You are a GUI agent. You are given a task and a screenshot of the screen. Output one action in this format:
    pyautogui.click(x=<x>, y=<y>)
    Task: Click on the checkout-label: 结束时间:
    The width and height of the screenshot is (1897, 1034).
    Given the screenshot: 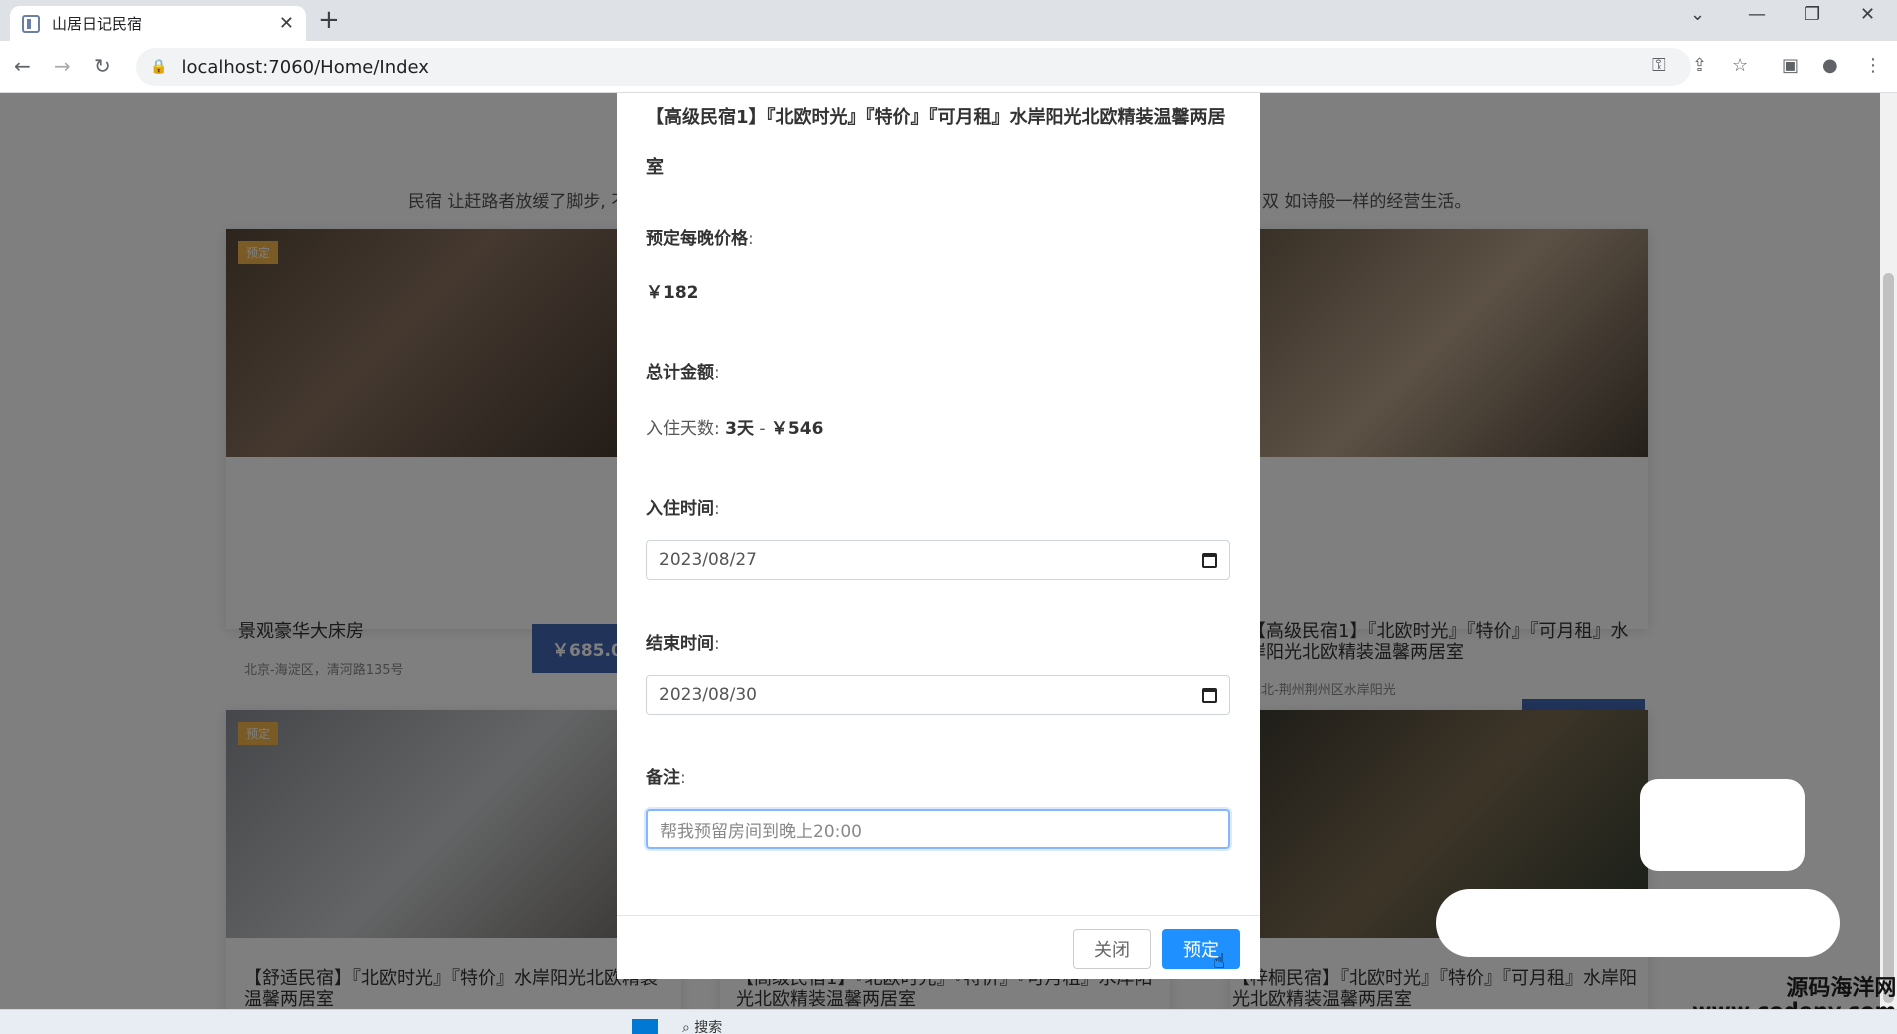 What is the action you would take?
    pyautogui.click(x=683, y=644)
    